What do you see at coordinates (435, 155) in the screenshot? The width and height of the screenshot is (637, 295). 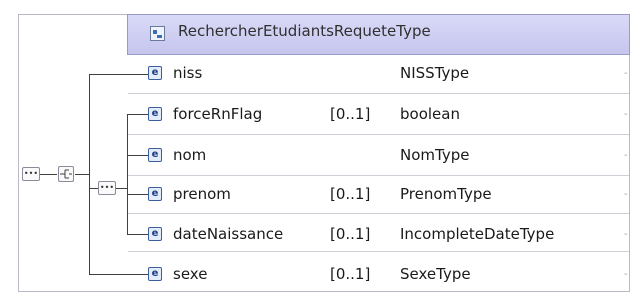 I see `element-type: NomType` at bounding box center [435, 155].